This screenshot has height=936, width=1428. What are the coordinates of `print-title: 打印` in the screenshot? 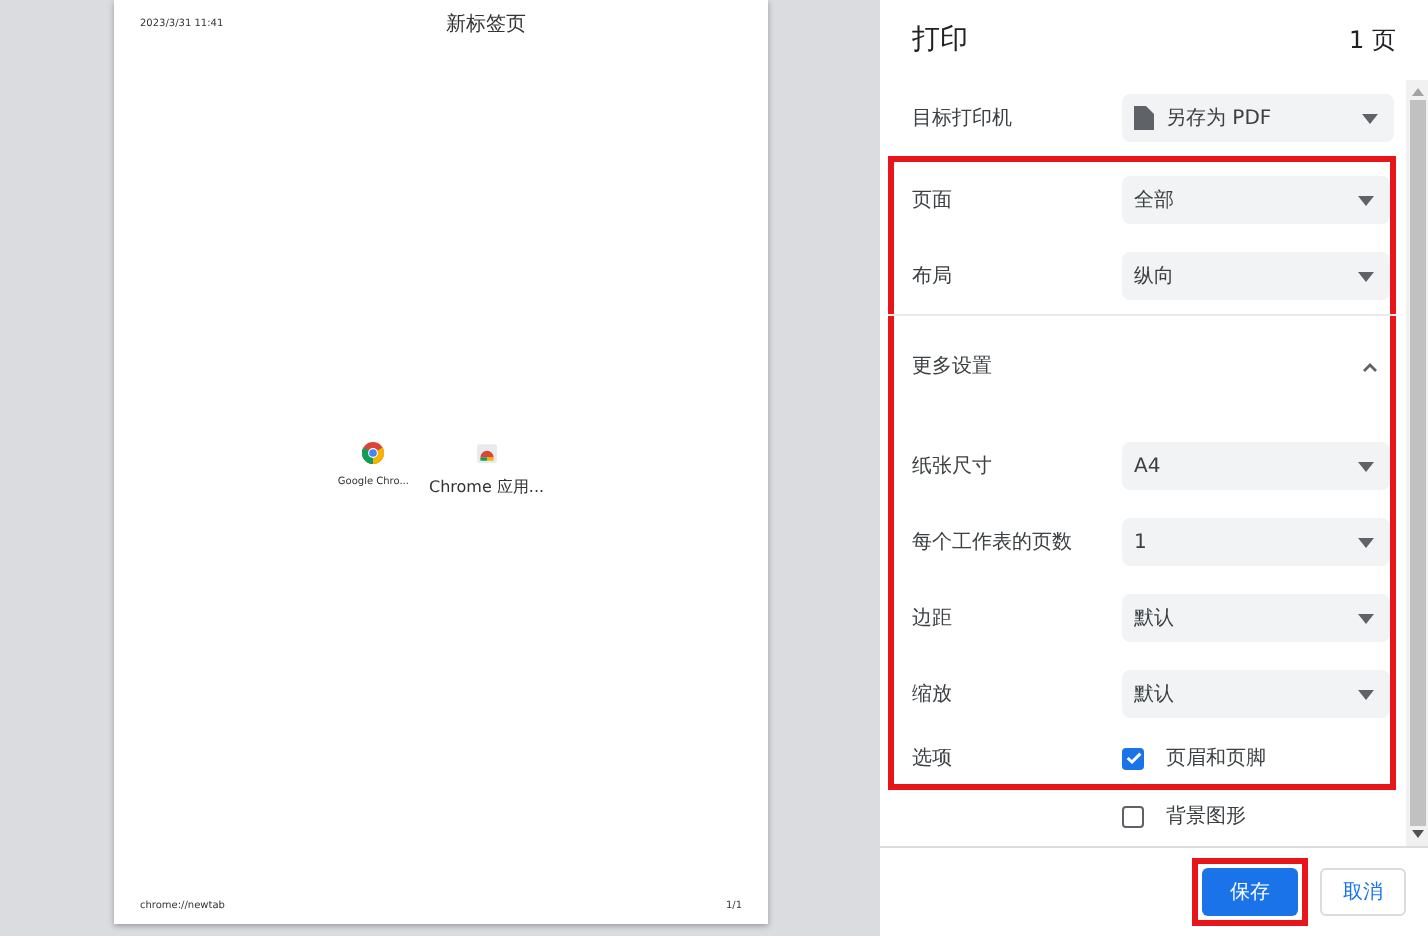 It's located at (940, 40).